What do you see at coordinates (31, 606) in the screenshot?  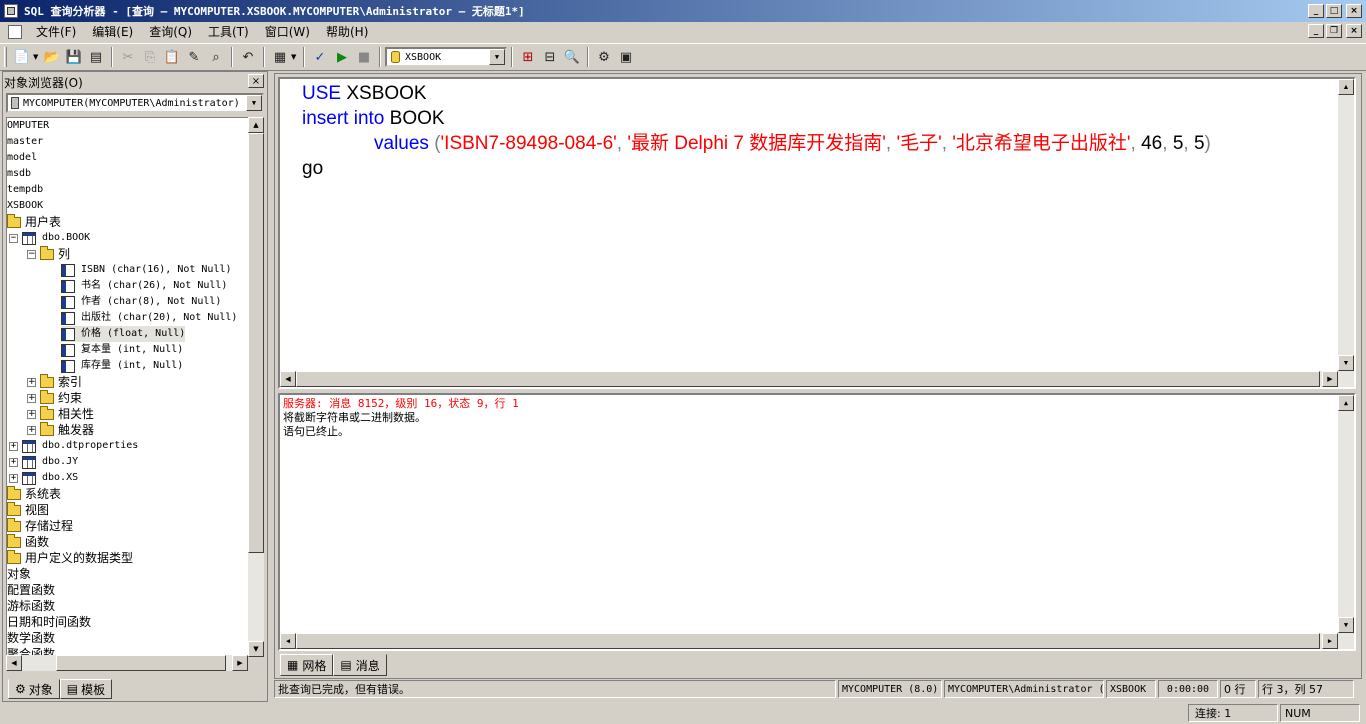 I see `tree-item: 游标函数` at bounding box center [31, 606].